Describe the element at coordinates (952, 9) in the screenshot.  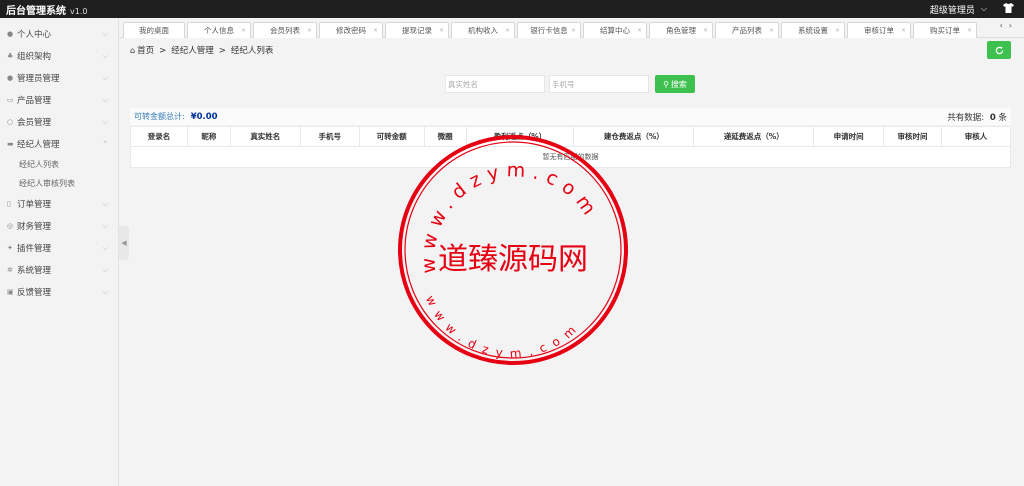
I see `user-name: 超级管理员` at that location.